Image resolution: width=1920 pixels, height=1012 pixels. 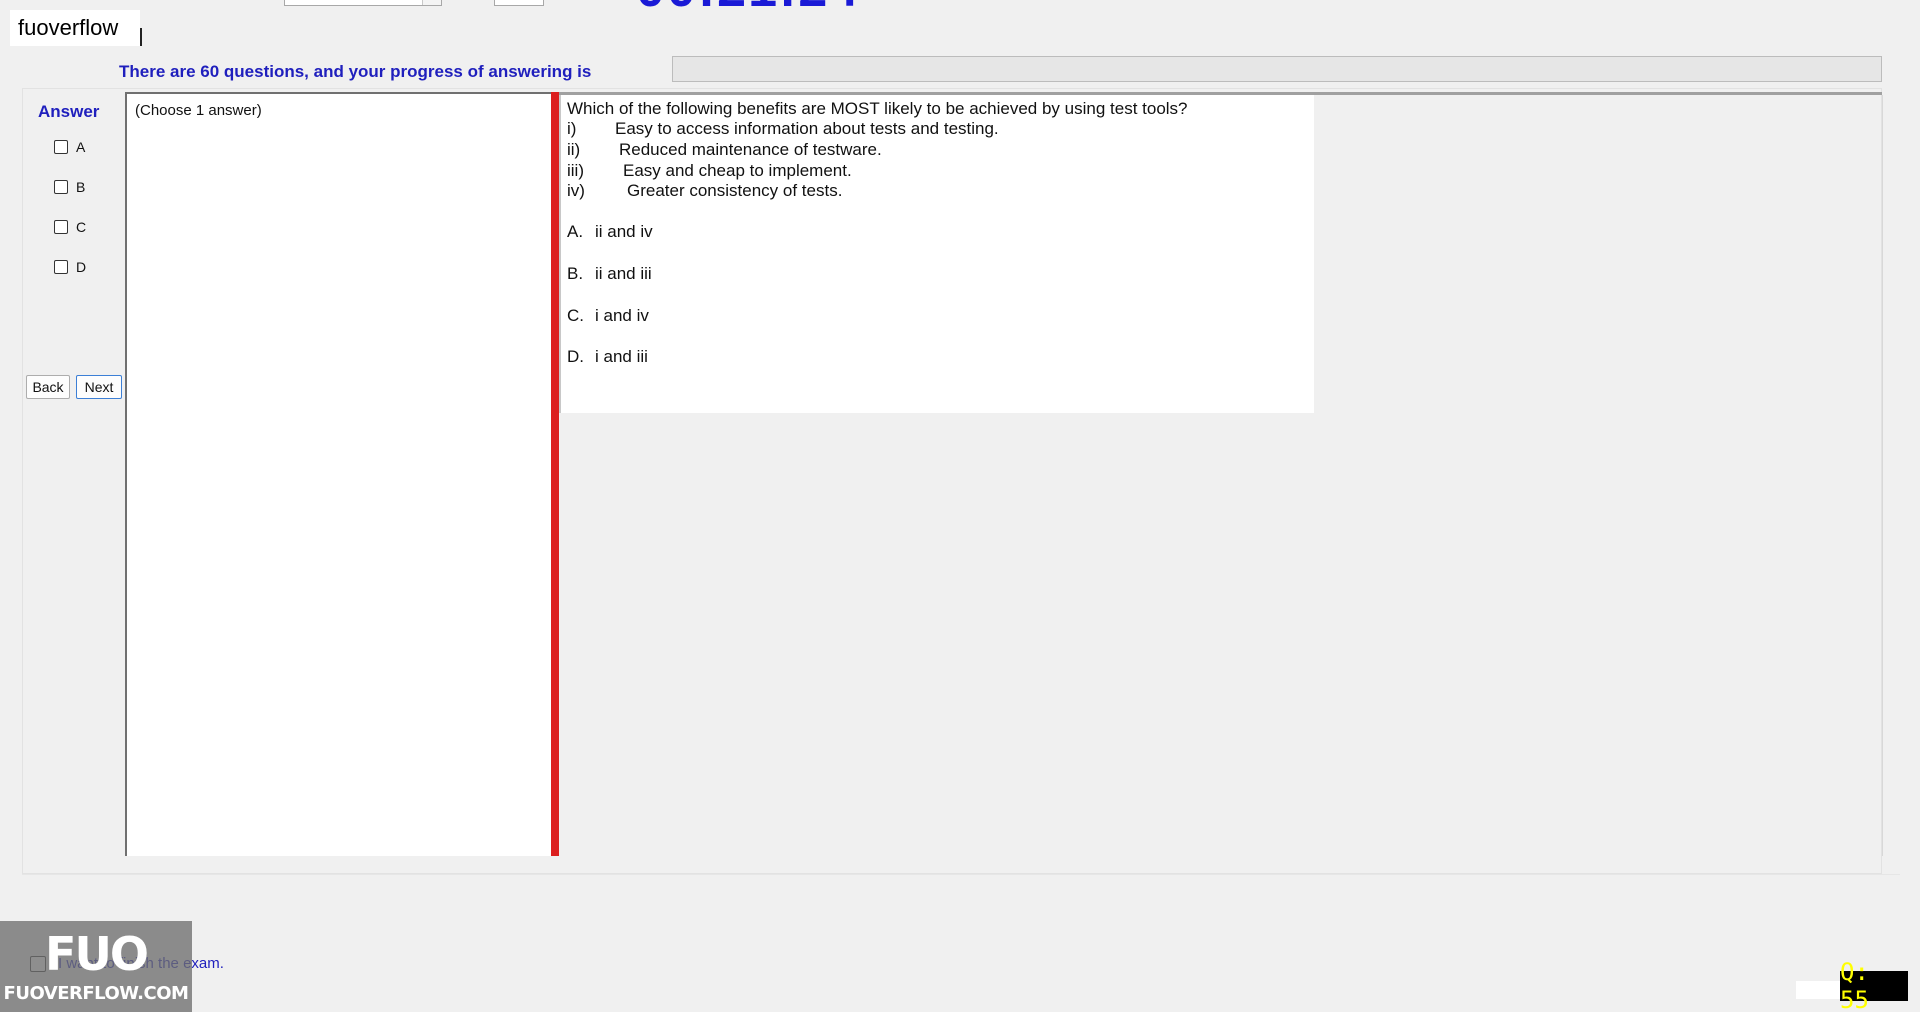 What do you see at coordinates (61, 147) in the screenshot?
I see `checkbox-a` at bounding box center [61, 147].